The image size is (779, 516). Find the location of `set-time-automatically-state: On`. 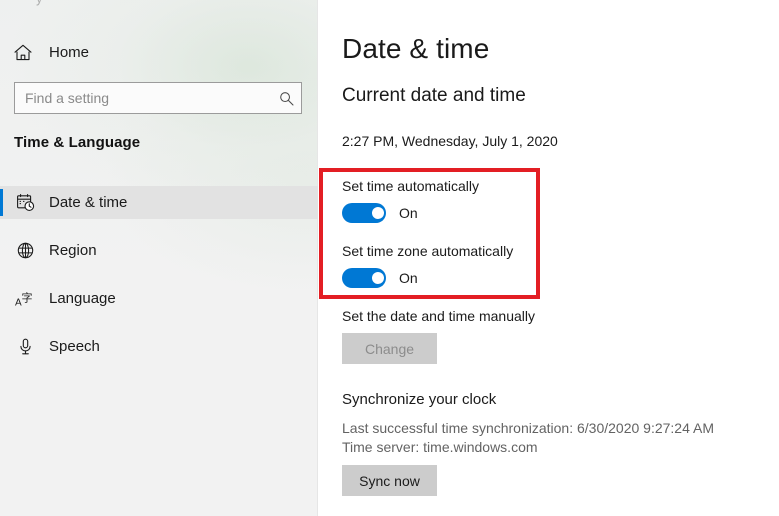

set-time-automatically-state: On is located at coordinates (408, 213).